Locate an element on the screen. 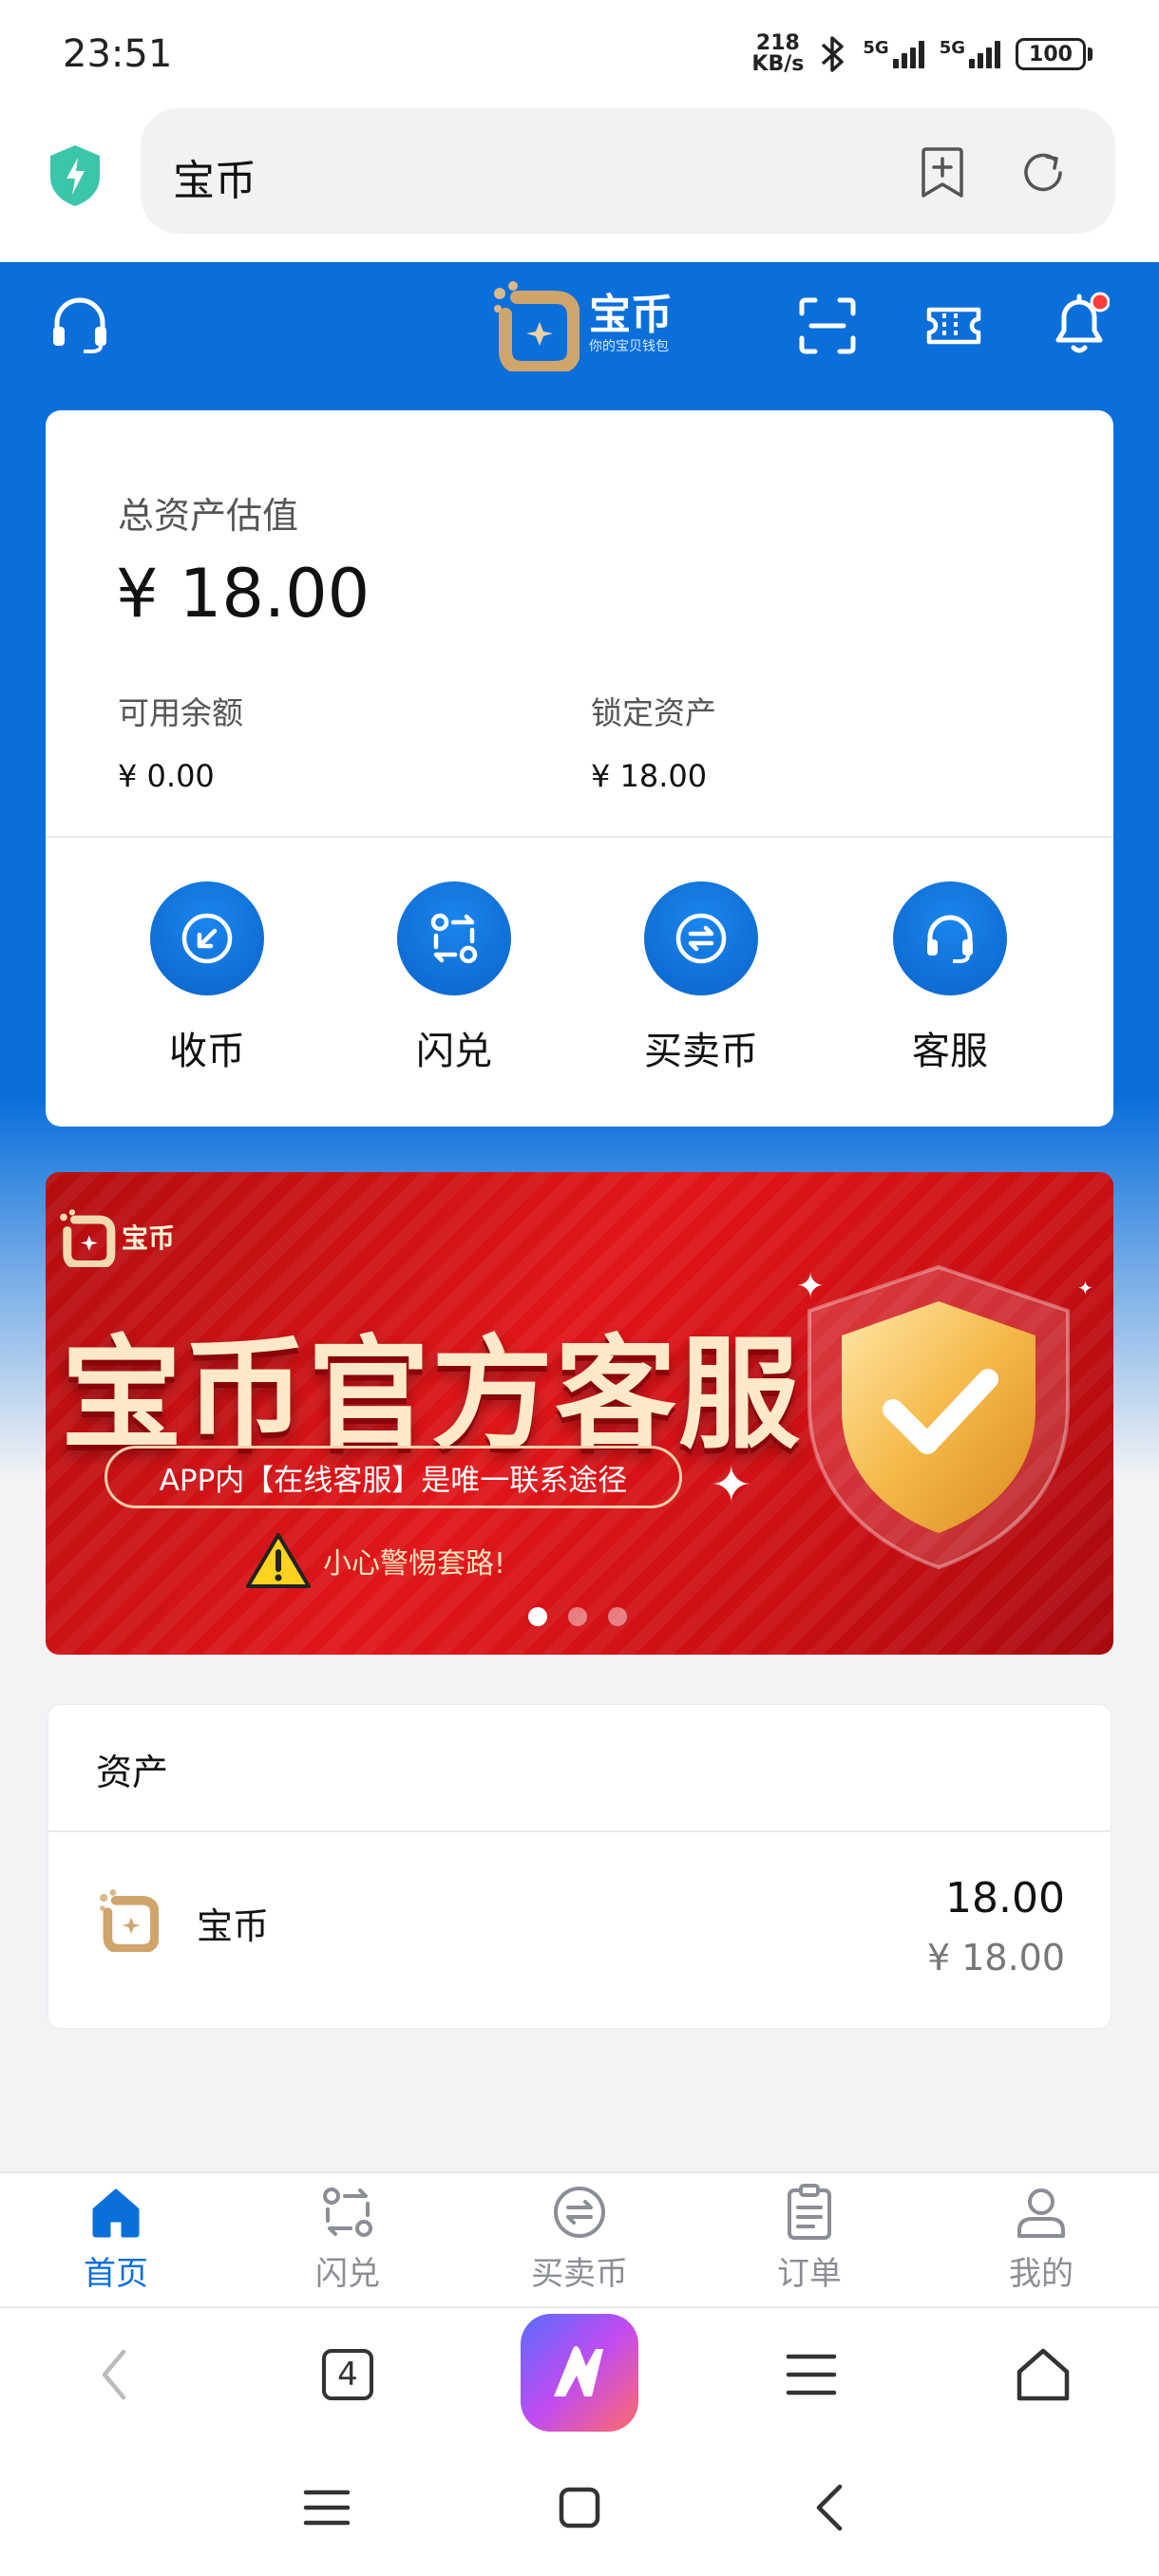  action-swap-label: 闪兑 is located at coordinates (454, 1051).